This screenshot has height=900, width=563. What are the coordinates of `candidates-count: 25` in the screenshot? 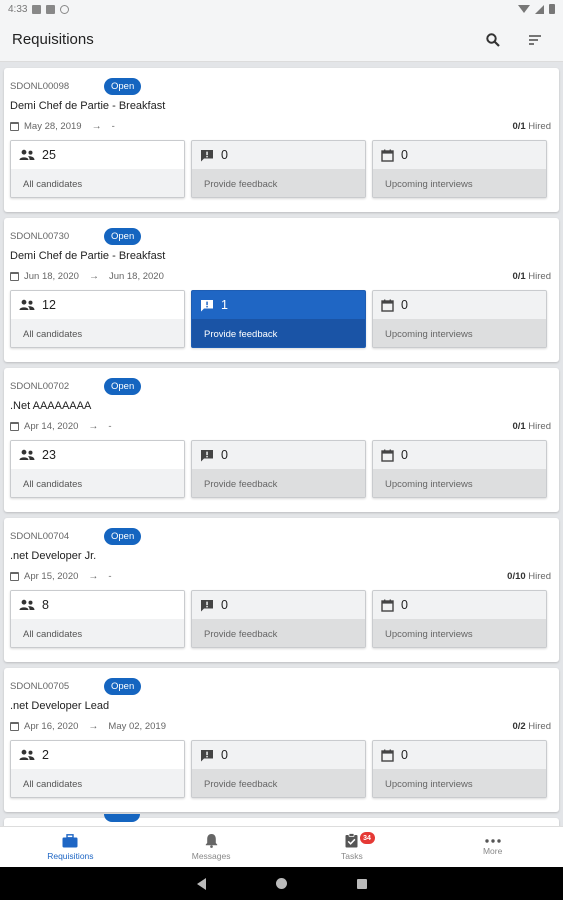 It's located at (49, 155).